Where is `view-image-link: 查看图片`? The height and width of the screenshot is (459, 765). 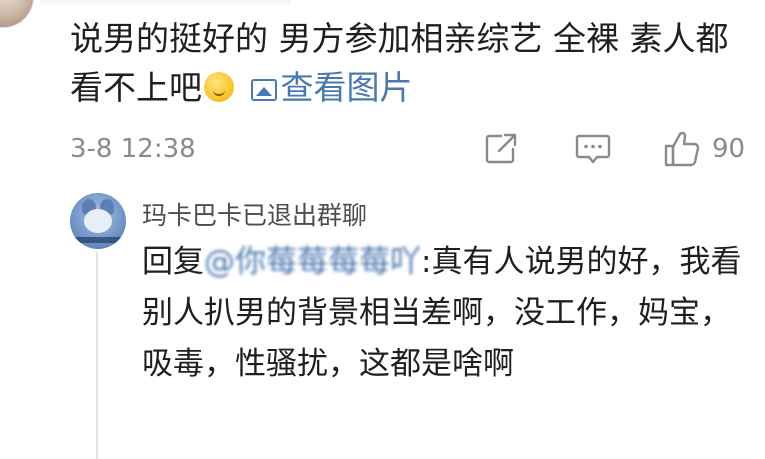 view-image-link: 查看图片 is located at coordinates (329, 87).